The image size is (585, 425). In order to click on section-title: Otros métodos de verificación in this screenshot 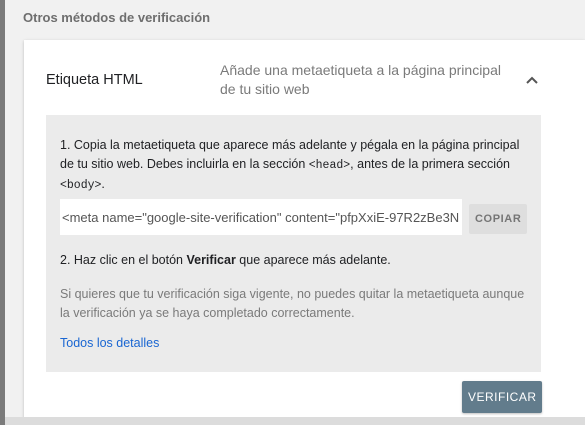, I will do `click(117, 17)`.